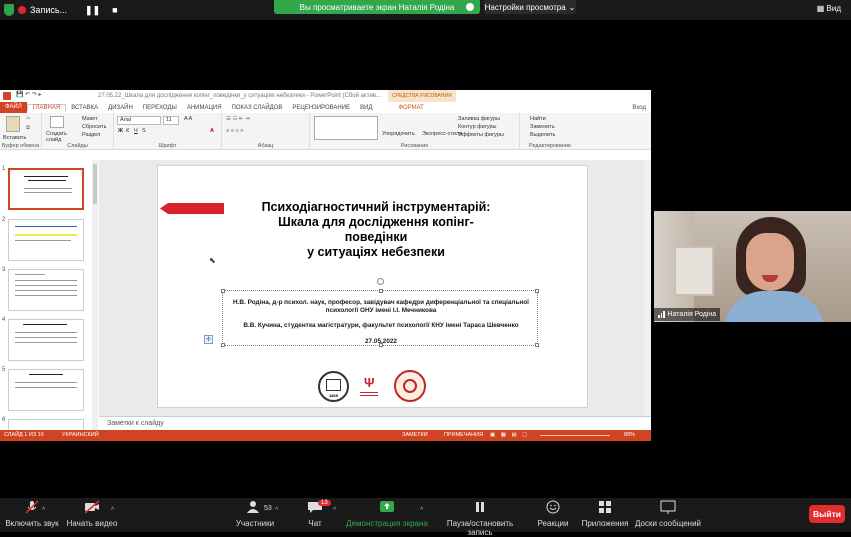 The image size is (851, 537). I want to click on view-menu-button: ▦ Вид, so click(829, 8).